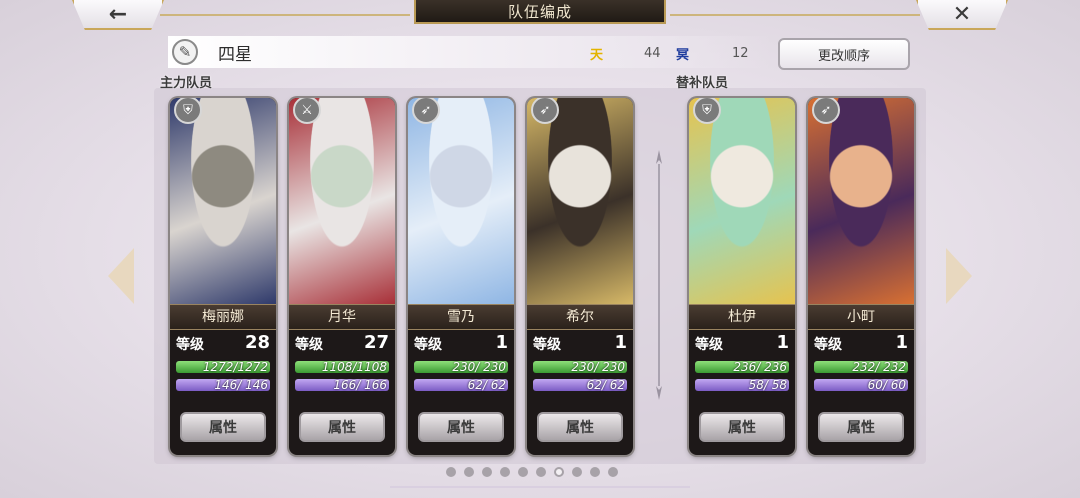 The image size is (1080, 498). What do you see at coordinates (652, 53) in the screenshot?
I see `heaven-count: 44` at bounding box center [652, 53].